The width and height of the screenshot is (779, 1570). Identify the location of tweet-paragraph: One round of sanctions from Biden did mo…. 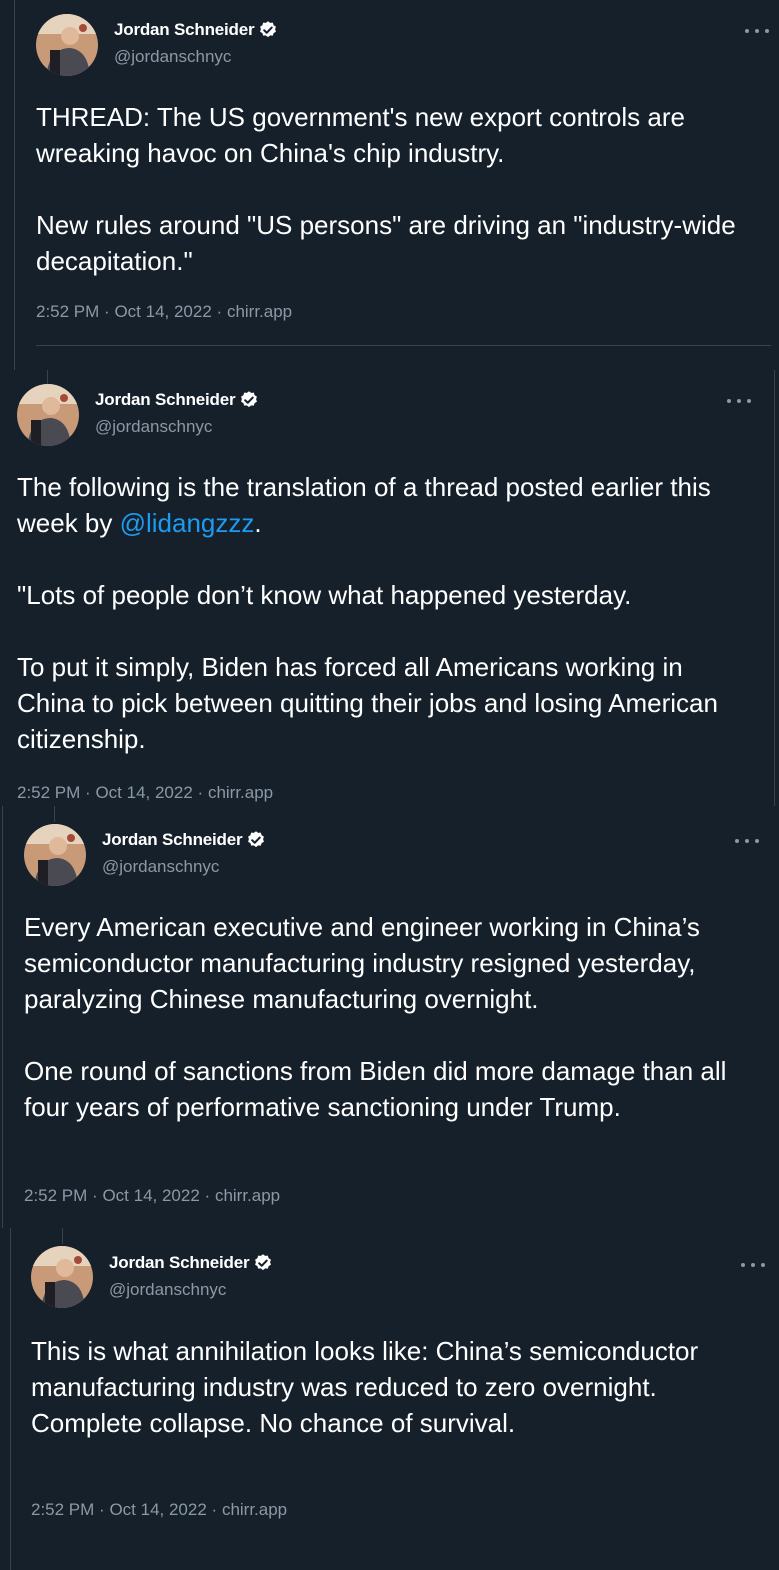
(375, 1089).